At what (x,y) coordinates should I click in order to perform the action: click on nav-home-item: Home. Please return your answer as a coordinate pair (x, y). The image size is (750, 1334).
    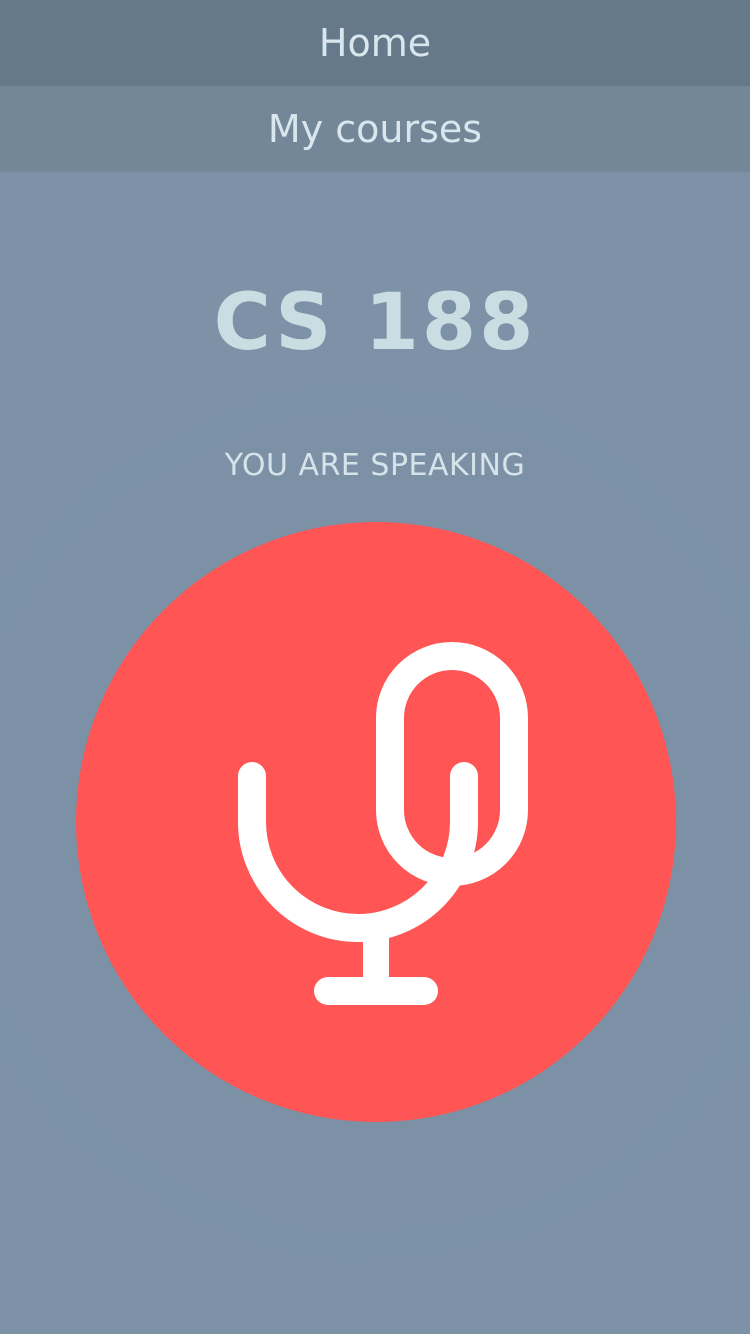
    Looking at the image, I should click on (375, 43).